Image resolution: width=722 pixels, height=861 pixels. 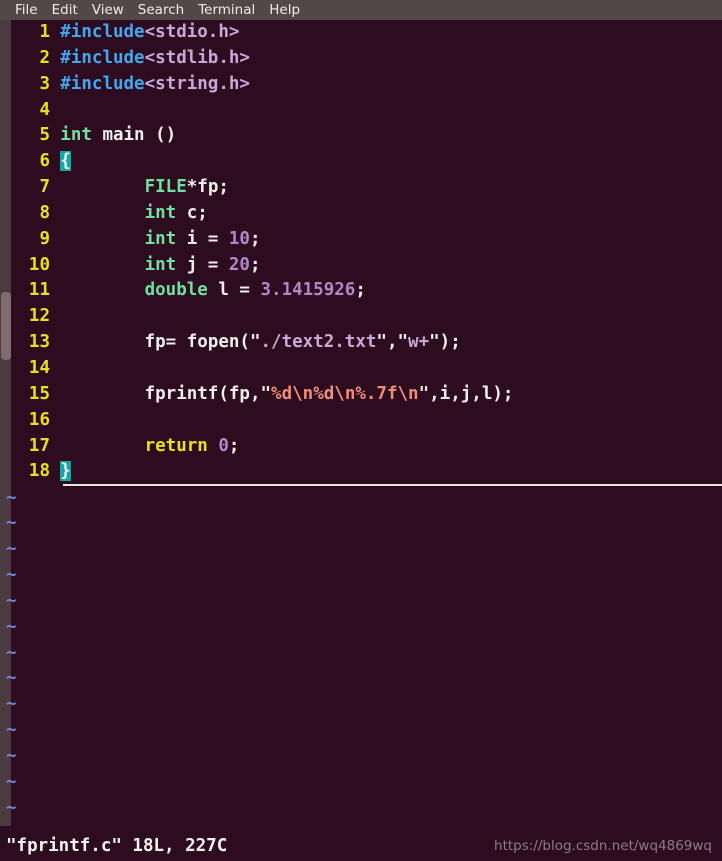 I want to click on code-line: 12, so click(x=361, y=317).